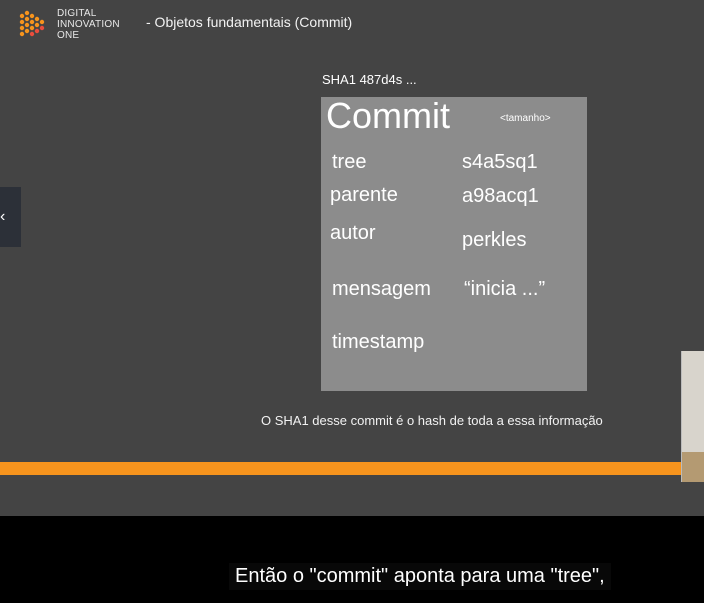  I want to click on accent-bar, so click(352, 468).